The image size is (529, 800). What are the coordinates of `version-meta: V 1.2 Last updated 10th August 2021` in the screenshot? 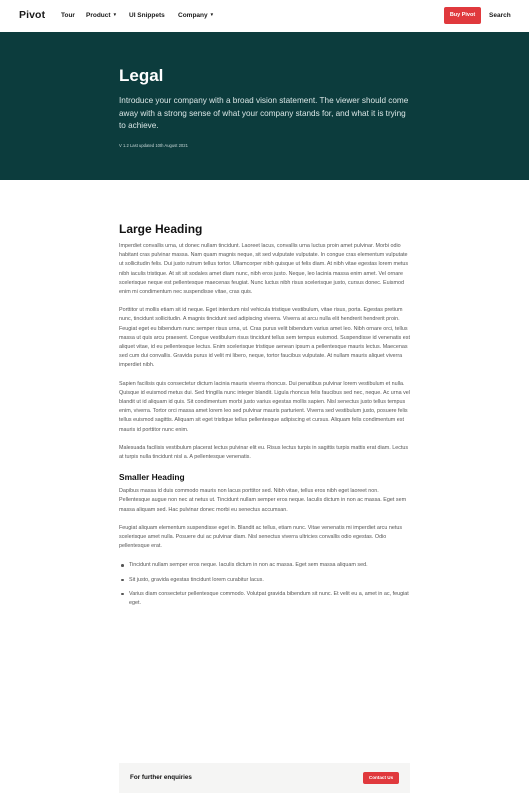 It's located at (153, 145).